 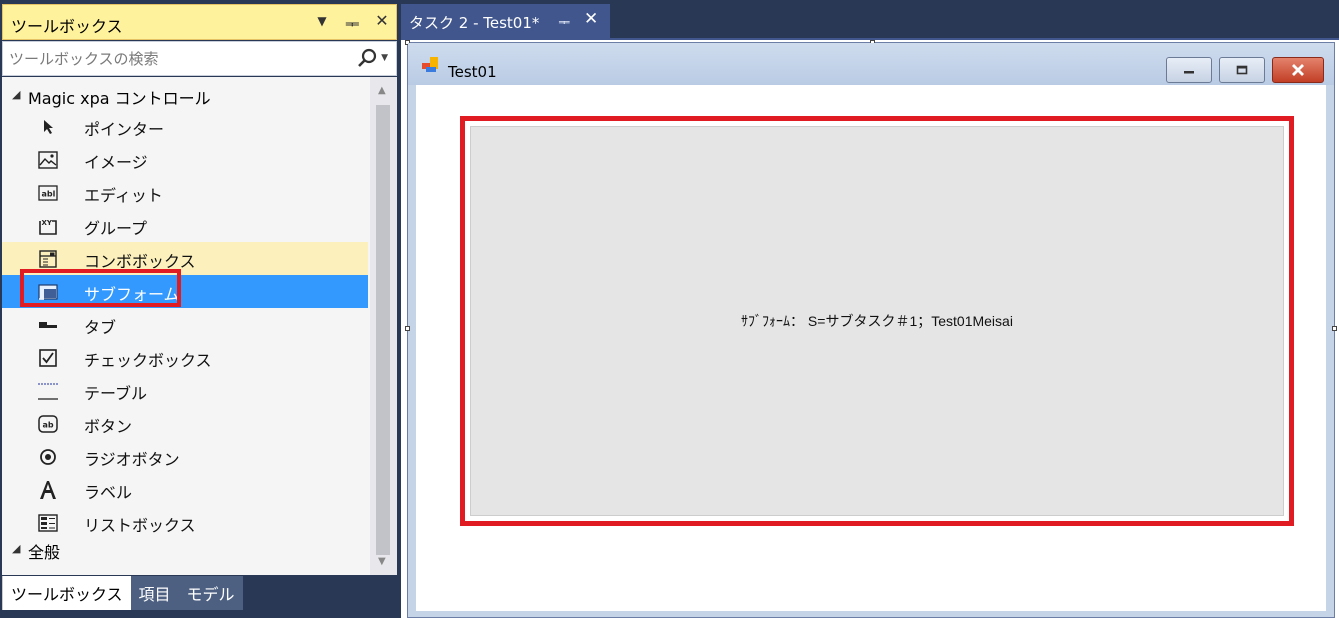 I want to click on group-magic-controls: ◢ Magic xpa コントロール, so click(x=185, y=95).